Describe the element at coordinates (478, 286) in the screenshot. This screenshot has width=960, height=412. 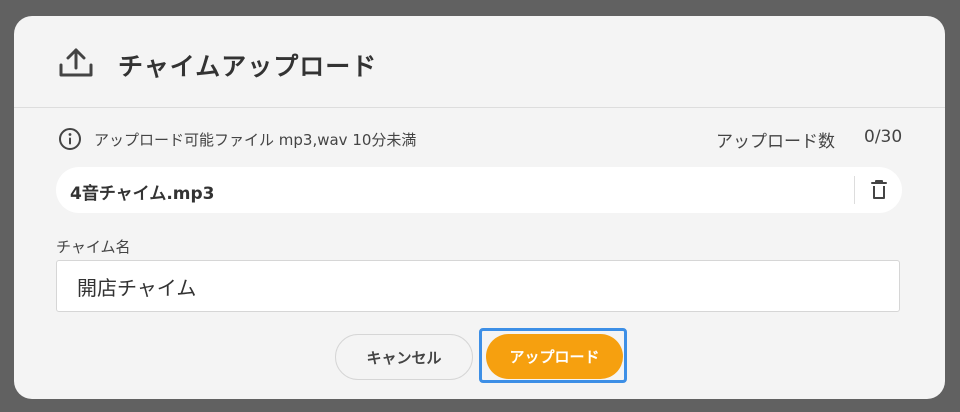
I see `chime-name-input` at that location.